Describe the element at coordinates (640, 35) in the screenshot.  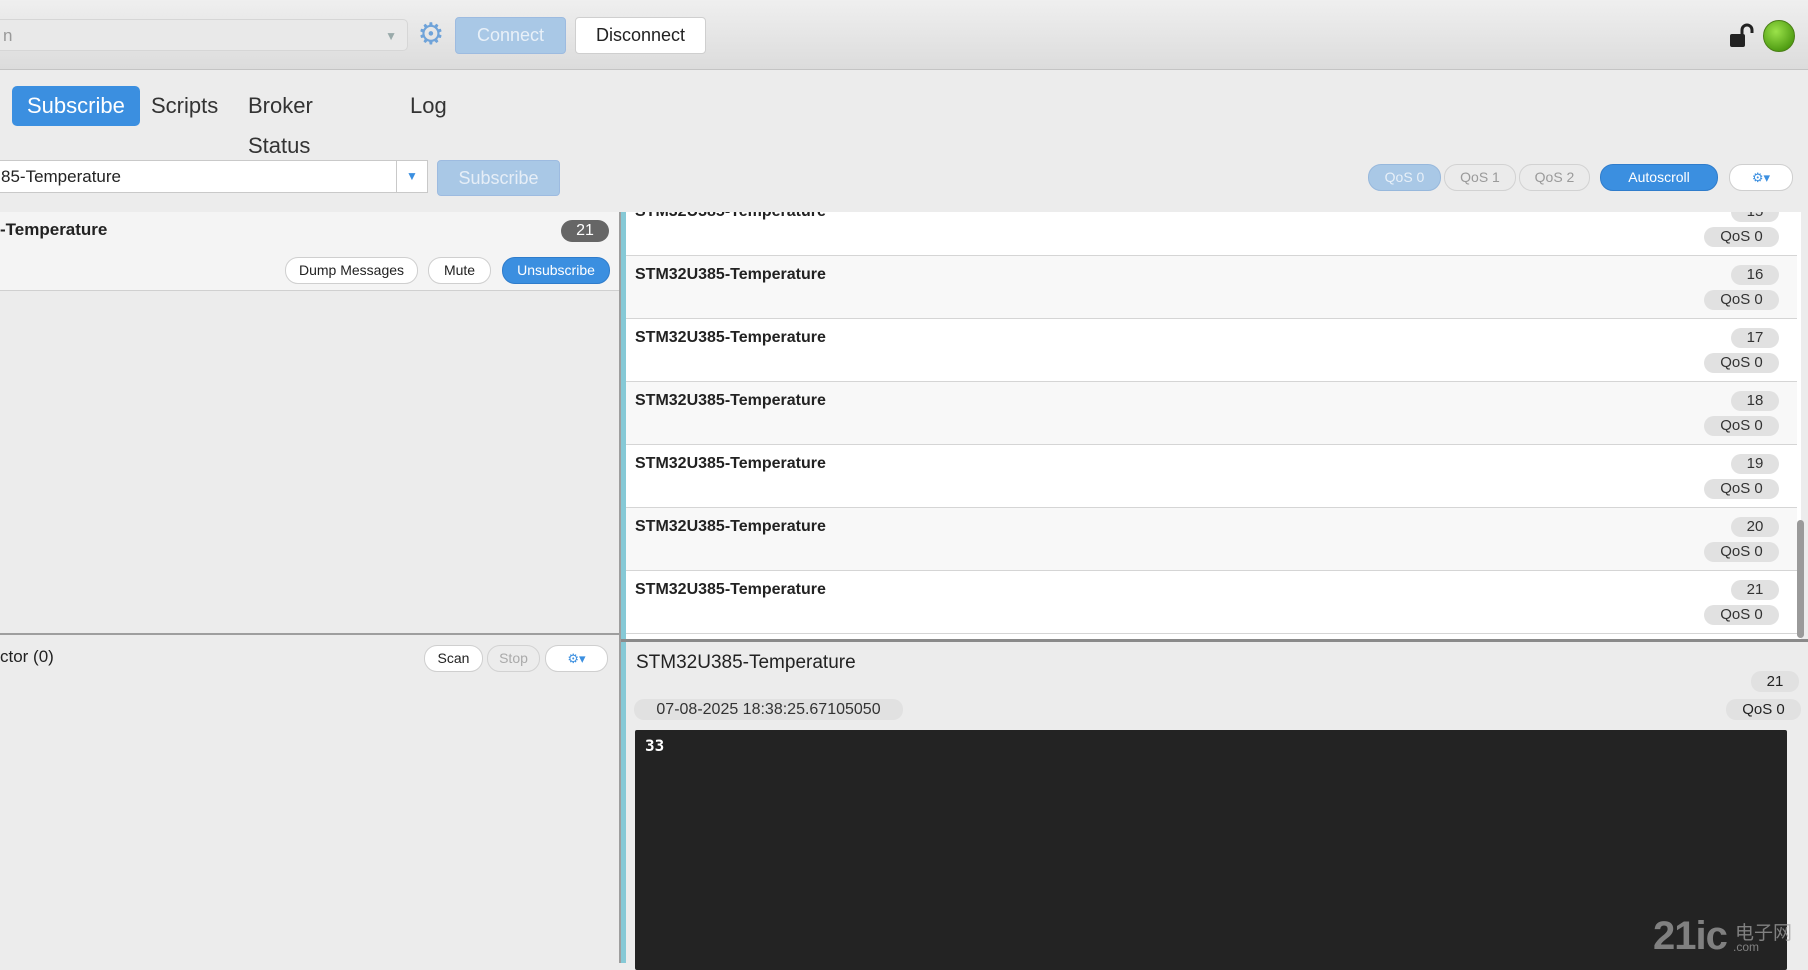
I see `disconnect-button: Disconnect` at that location.